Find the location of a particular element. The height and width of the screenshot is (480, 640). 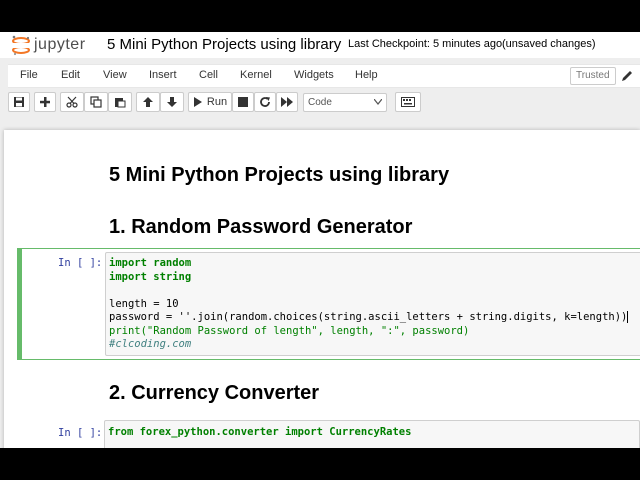

copy-icon is located at coordinates (96, 102).